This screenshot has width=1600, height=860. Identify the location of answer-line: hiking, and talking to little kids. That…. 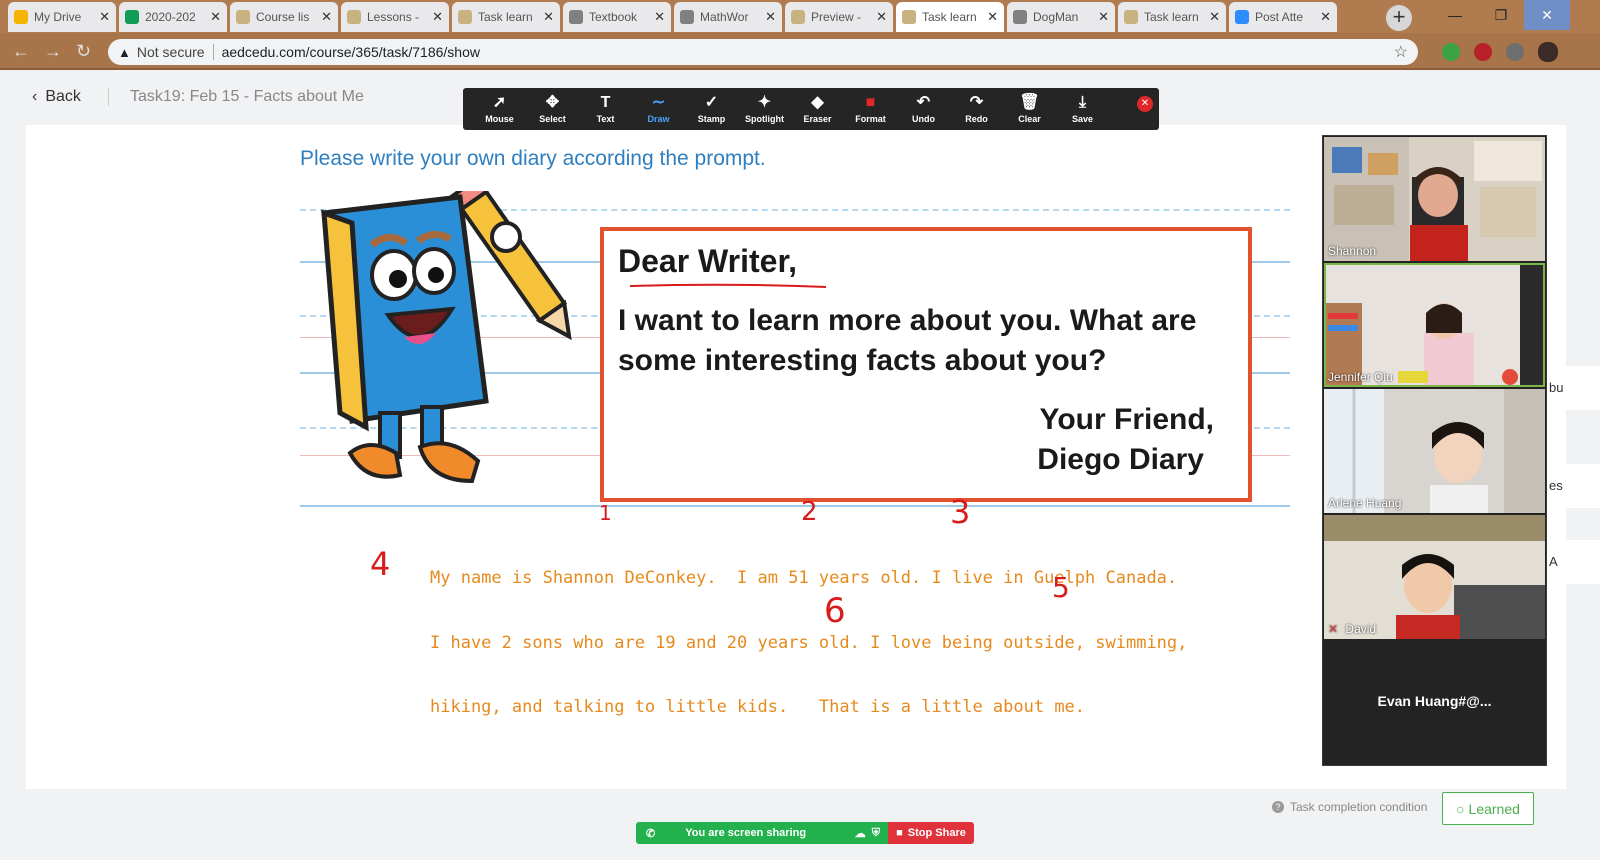
(758, 707).